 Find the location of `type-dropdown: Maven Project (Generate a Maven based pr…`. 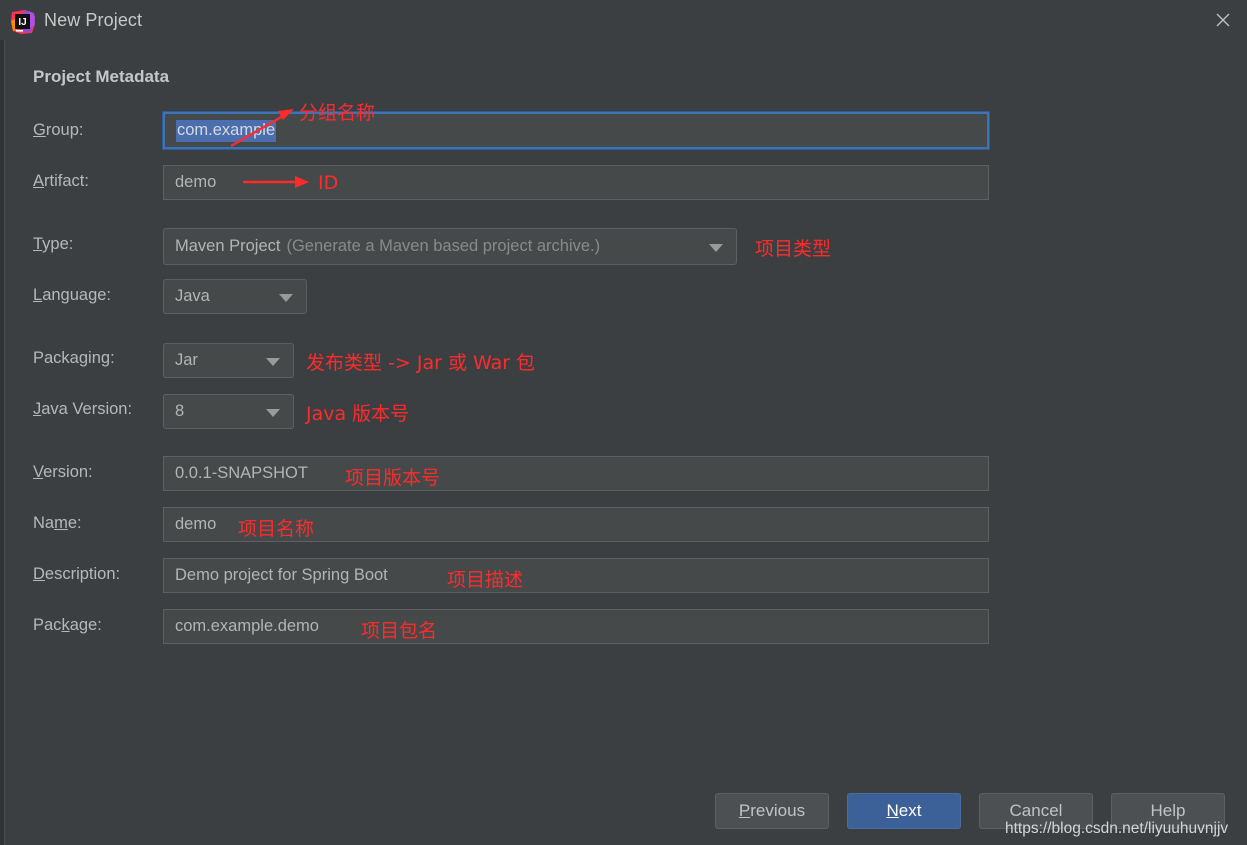

type-dropdown: Maven Project (Generate a Maven based pr… is located at coordinates (450, 246).